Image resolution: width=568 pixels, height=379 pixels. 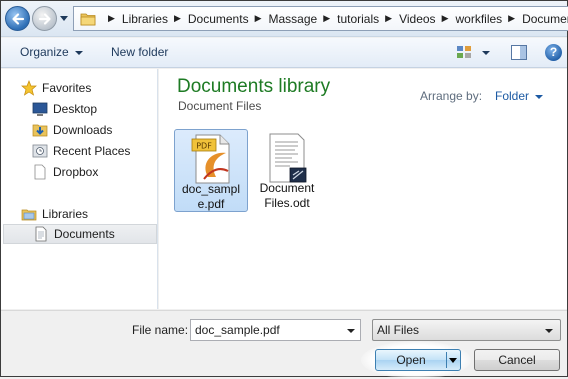 I want to click on nav-documents: Documents, so click(x=80, y=234).